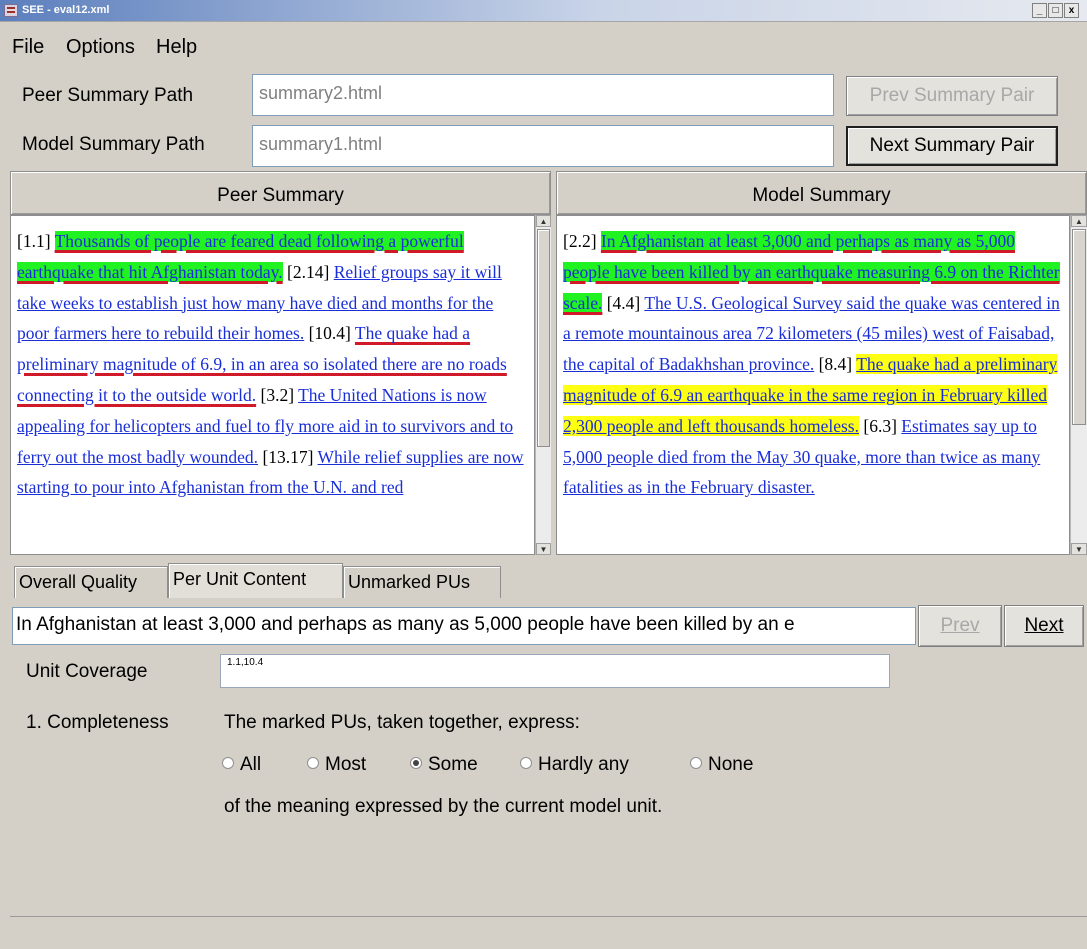 The image size is (1087, 949). I want to click on app-icon, so click(11, 10).